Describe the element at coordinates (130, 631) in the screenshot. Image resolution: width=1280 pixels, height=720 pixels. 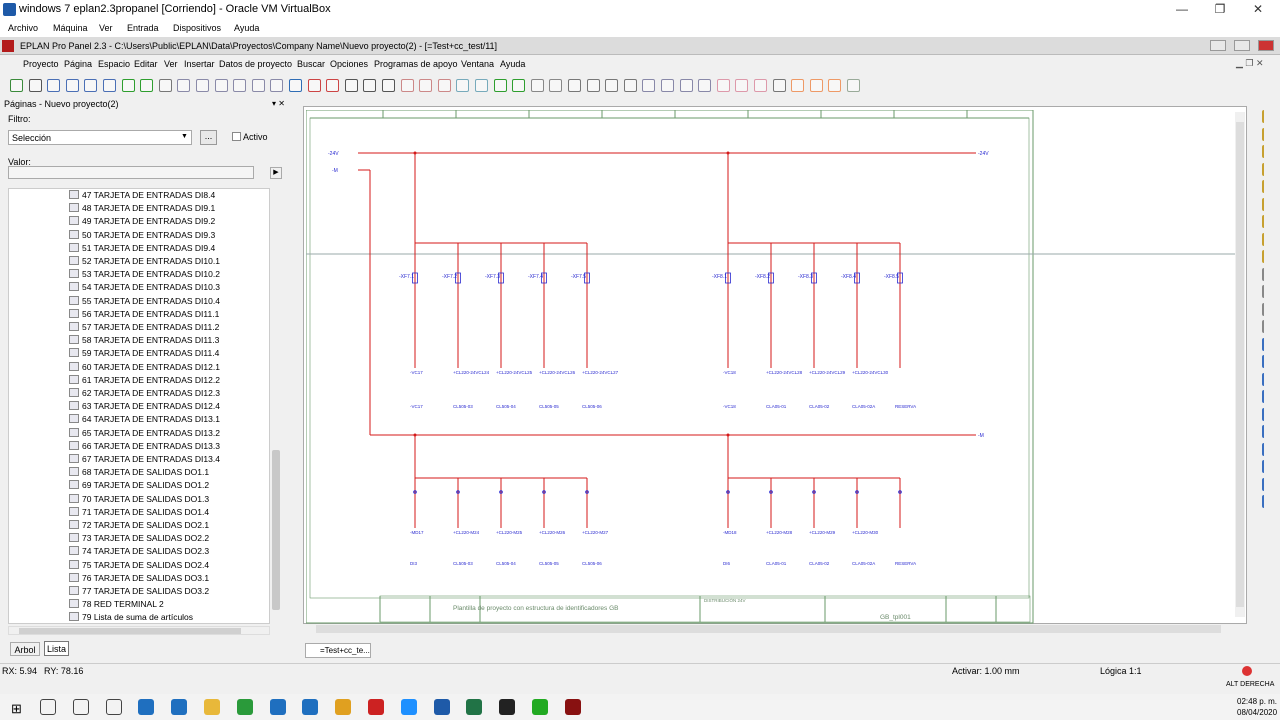
I see `hscroll-thumb` at that location.